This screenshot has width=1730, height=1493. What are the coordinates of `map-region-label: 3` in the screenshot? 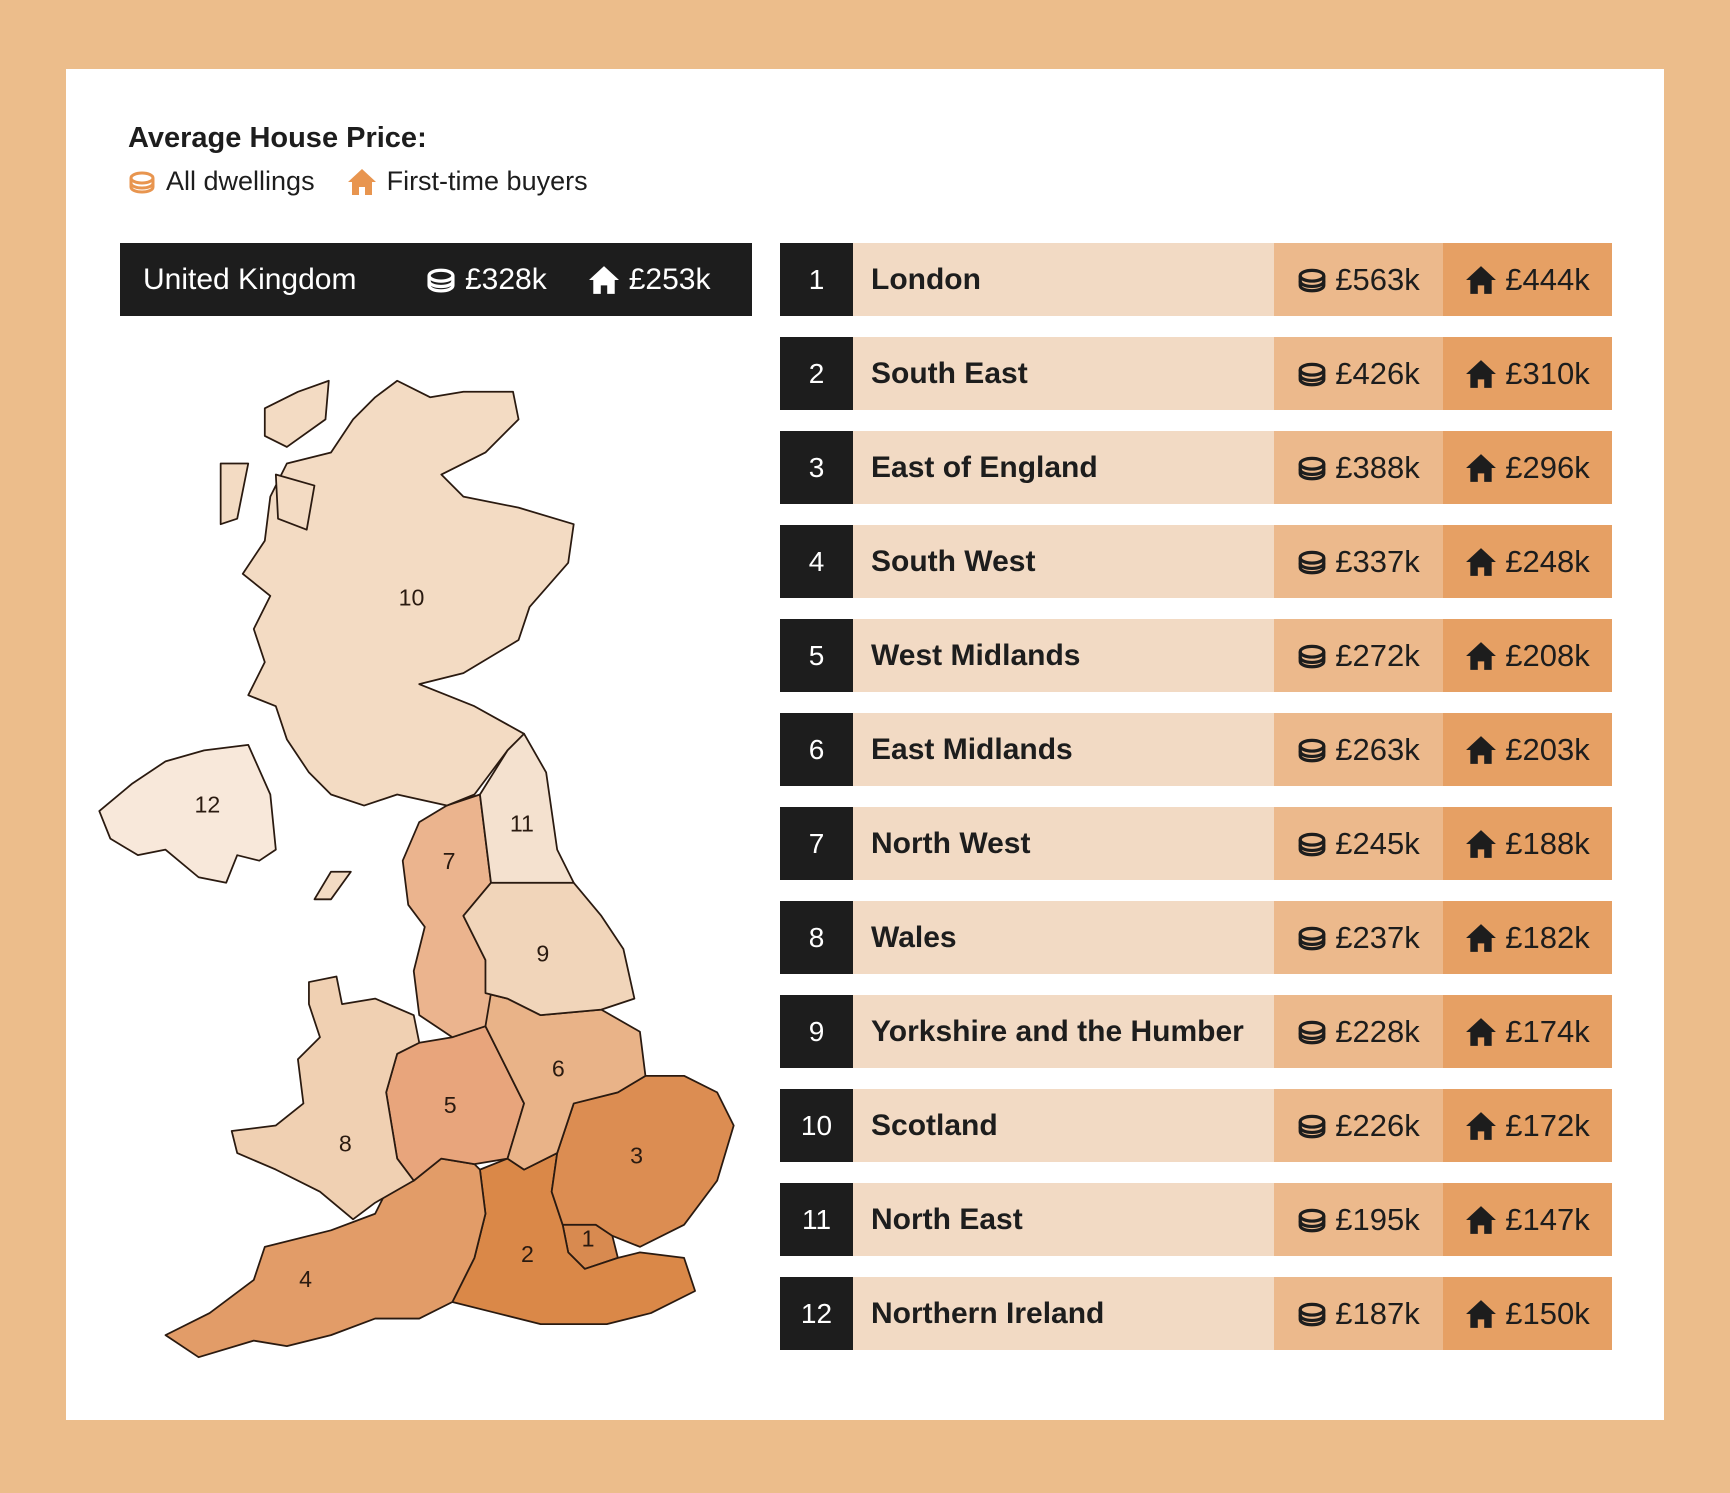 It's located at (636, 1156).